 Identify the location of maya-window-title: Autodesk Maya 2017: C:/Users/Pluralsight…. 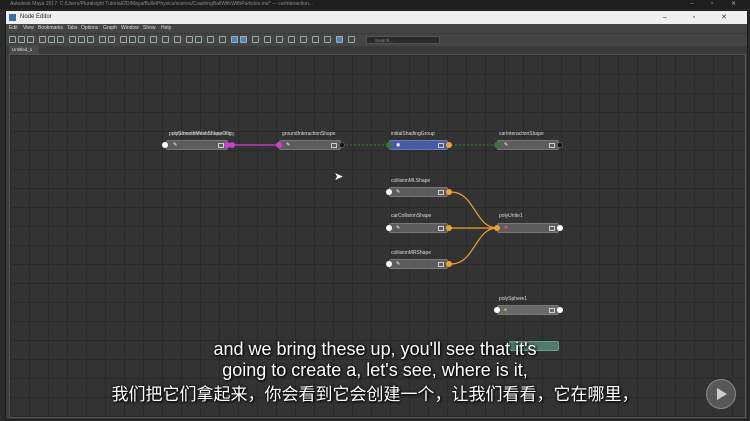
(161, 4).